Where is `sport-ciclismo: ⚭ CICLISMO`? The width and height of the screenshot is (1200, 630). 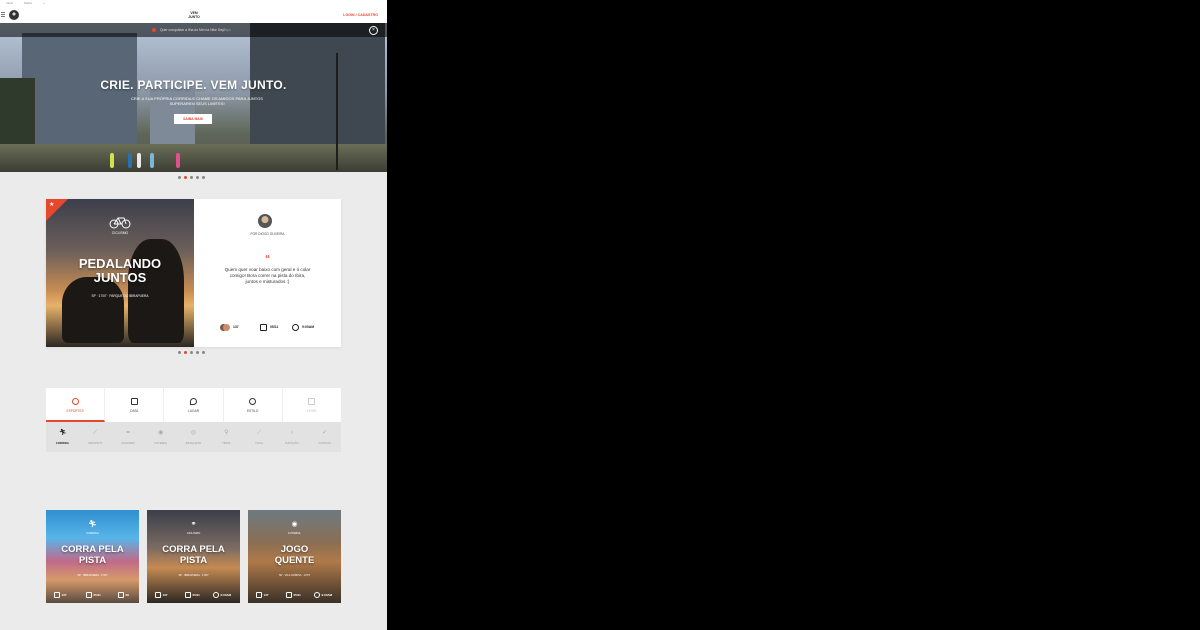
sport-ciclismo: ⚭ CICLISMO is located at coordinates (128, 437).